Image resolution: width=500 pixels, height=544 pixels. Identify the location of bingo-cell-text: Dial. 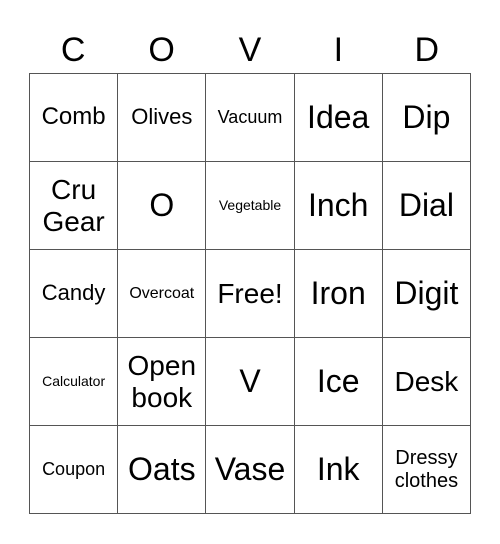
(426, 204).